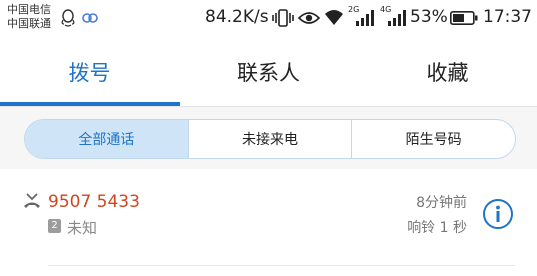 Image resolution: width=537 pixels, height=276 pixels. Describe the element at coordinates (283, 18) in the screenshot. I see `vibrate-icon` at that location.